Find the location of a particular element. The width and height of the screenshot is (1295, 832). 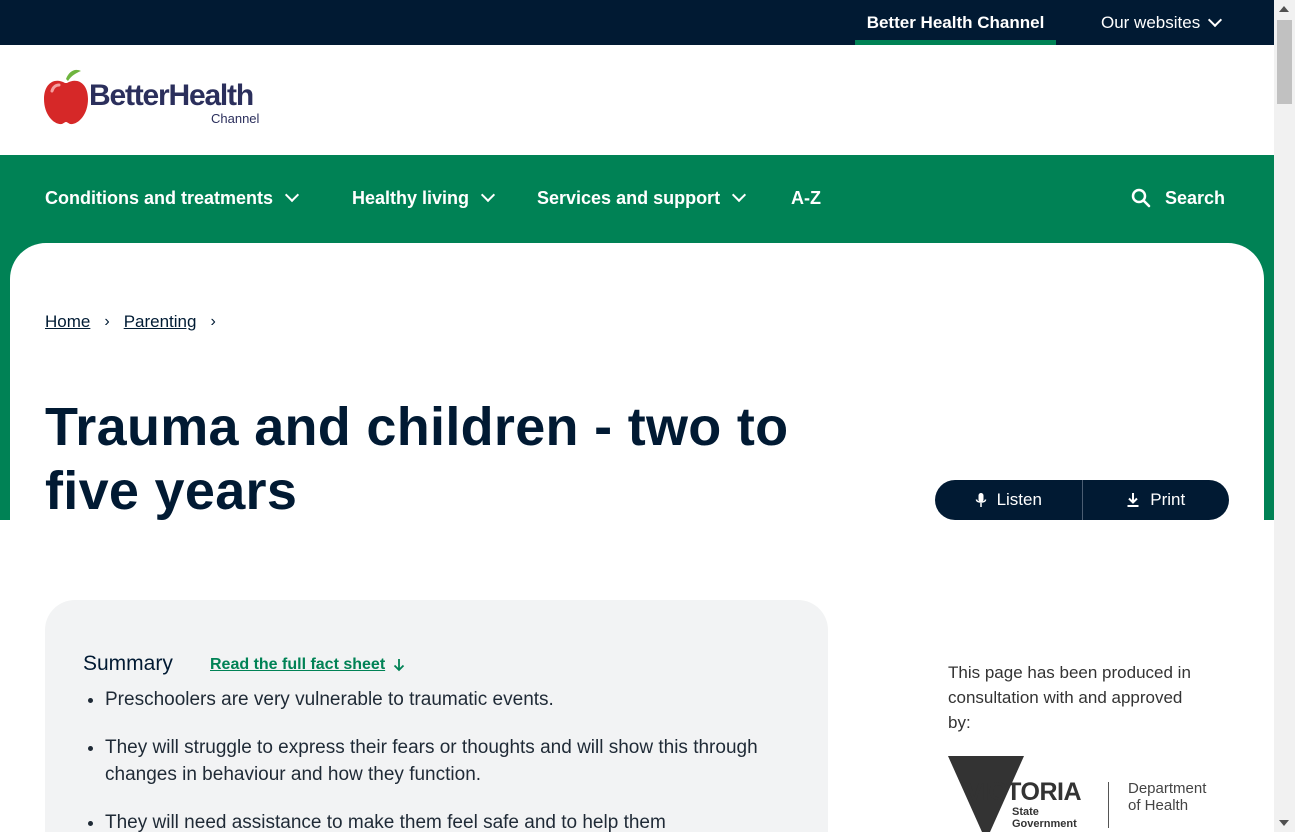

nav-healthy-living: Healthy living is located at coordinates (424, 198).